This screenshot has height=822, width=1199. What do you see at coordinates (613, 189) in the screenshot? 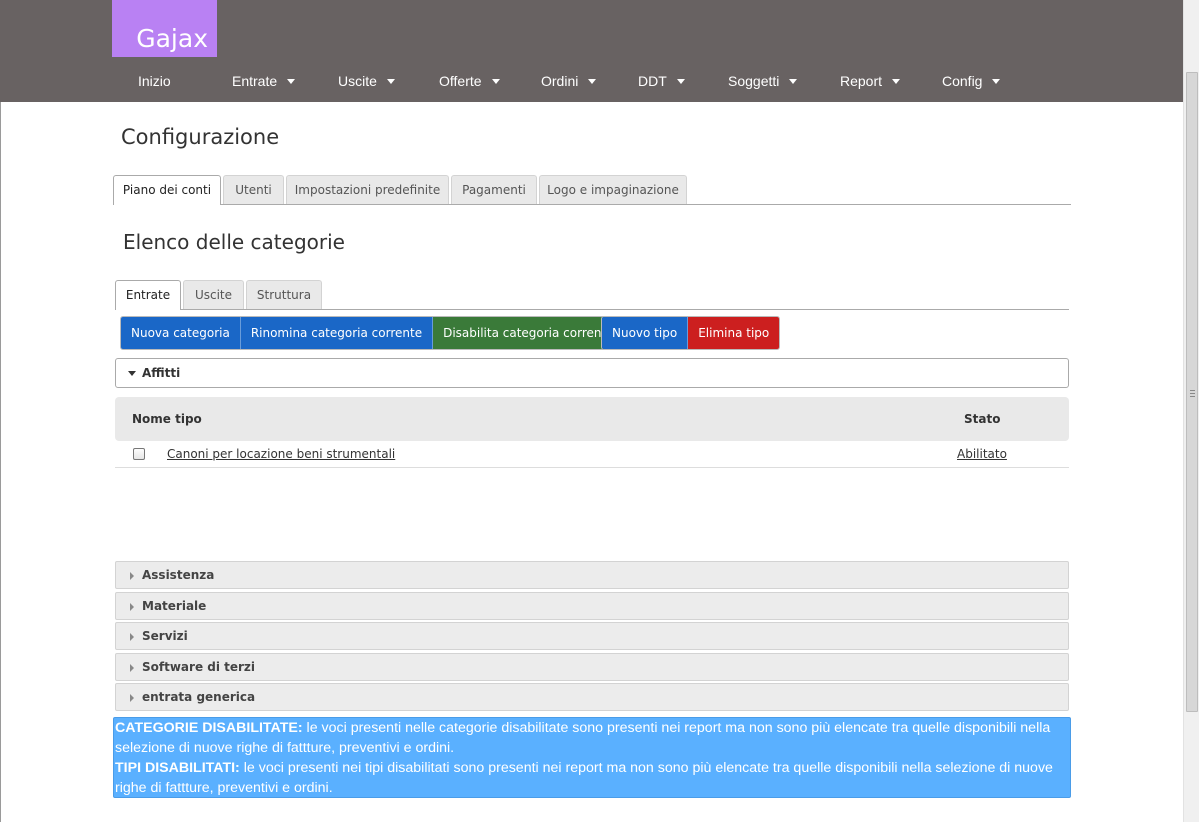
I see `tab-logo-e-impaginazione: Logo e impaginazione` at bounding box center [613, 189].